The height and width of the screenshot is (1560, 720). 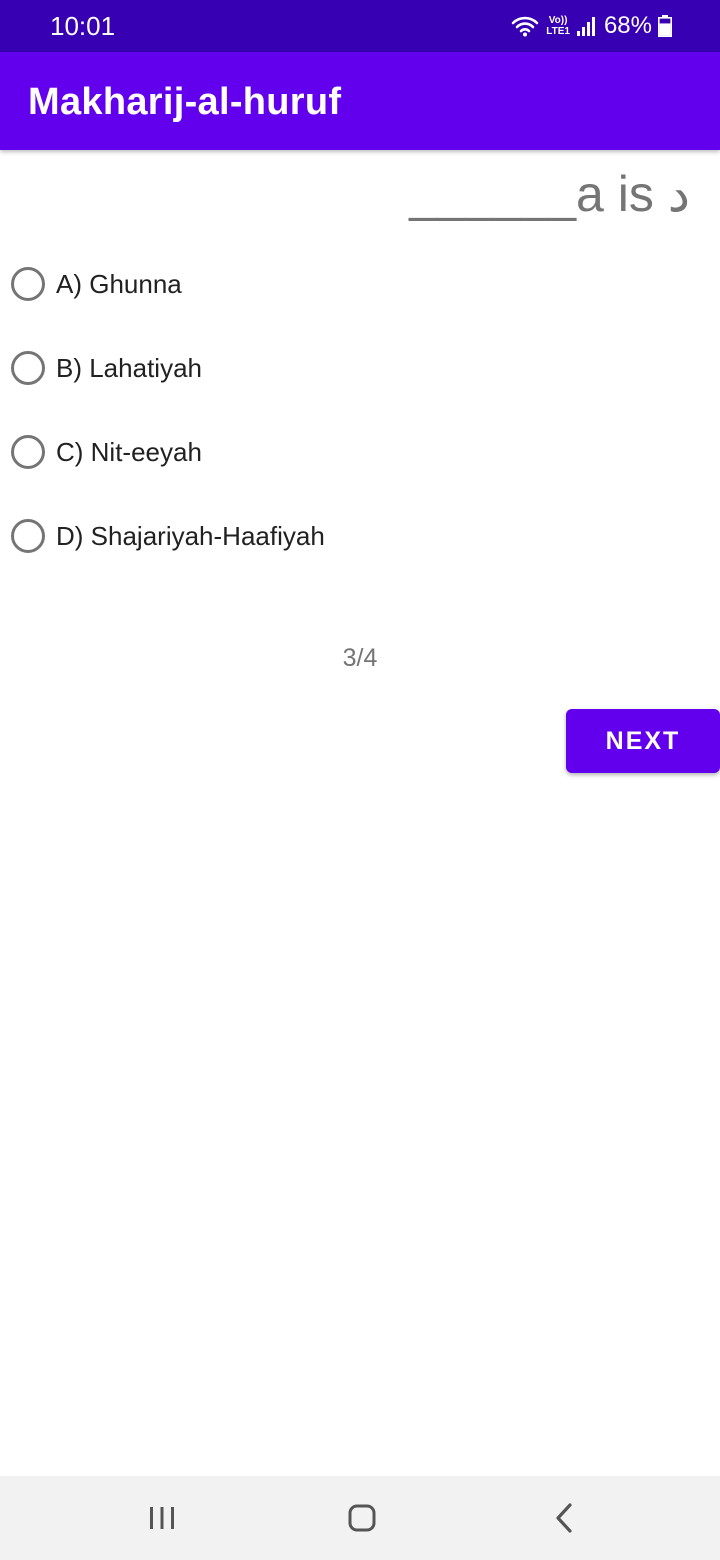 I want to click on signal-icon, so click(x=585, y=26).